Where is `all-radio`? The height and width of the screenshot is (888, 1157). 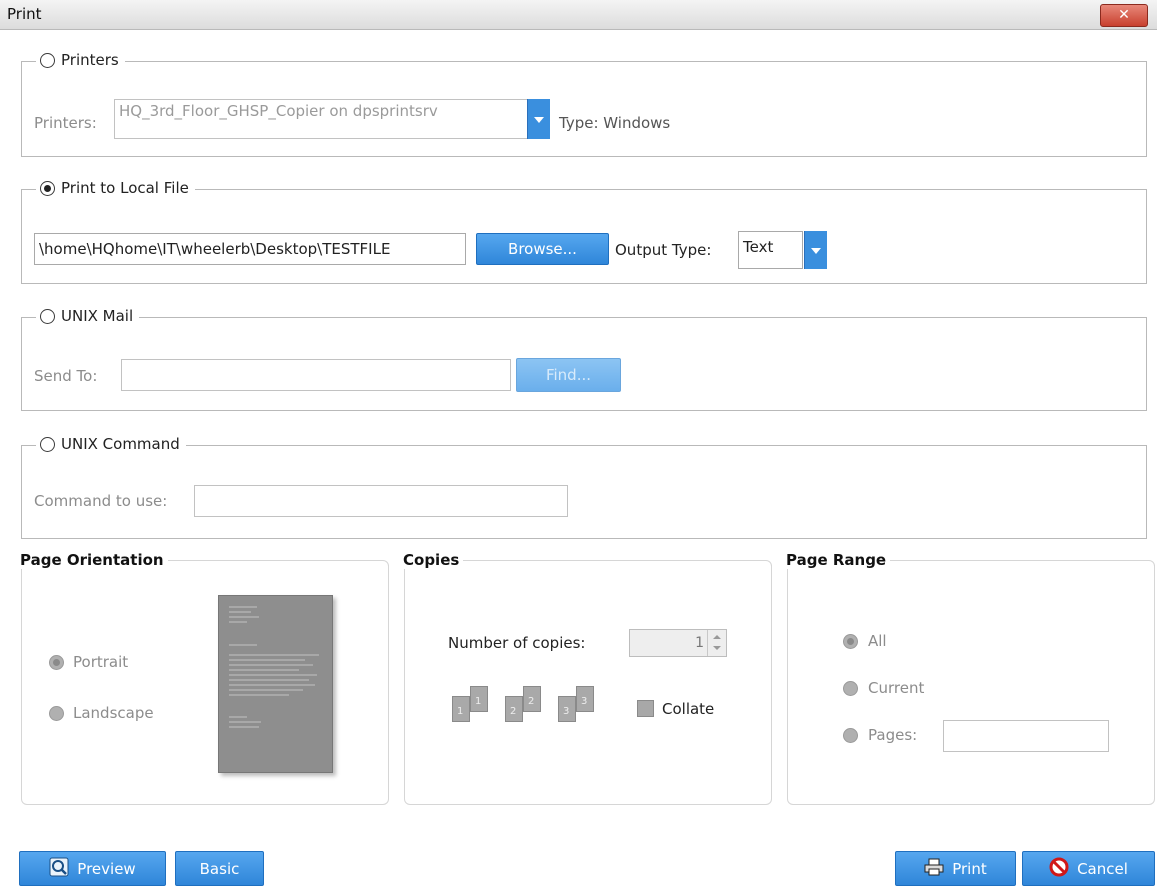 all-radio is located at coordinates (850, 641).